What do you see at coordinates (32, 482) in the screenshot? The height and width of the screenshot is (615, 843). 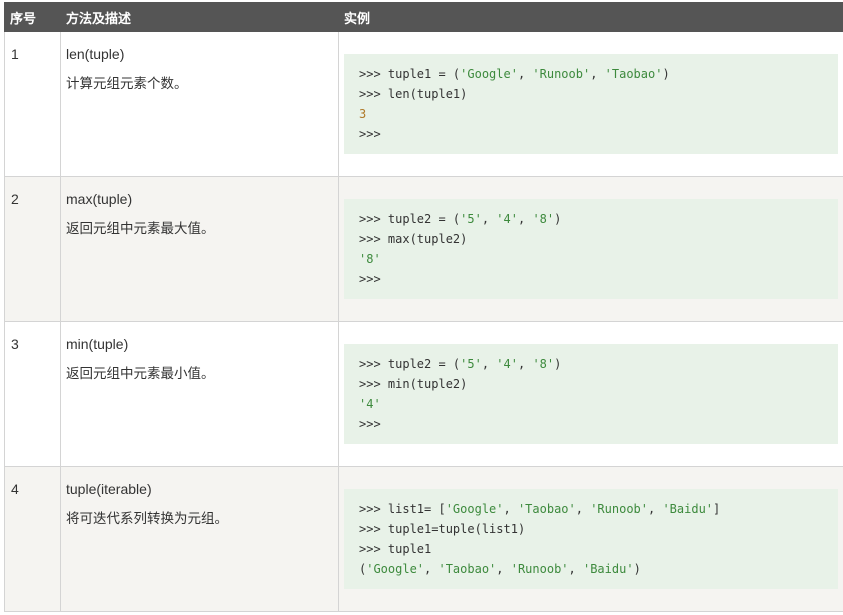 I see `row-number: 4` at bounding box center [32, 482].